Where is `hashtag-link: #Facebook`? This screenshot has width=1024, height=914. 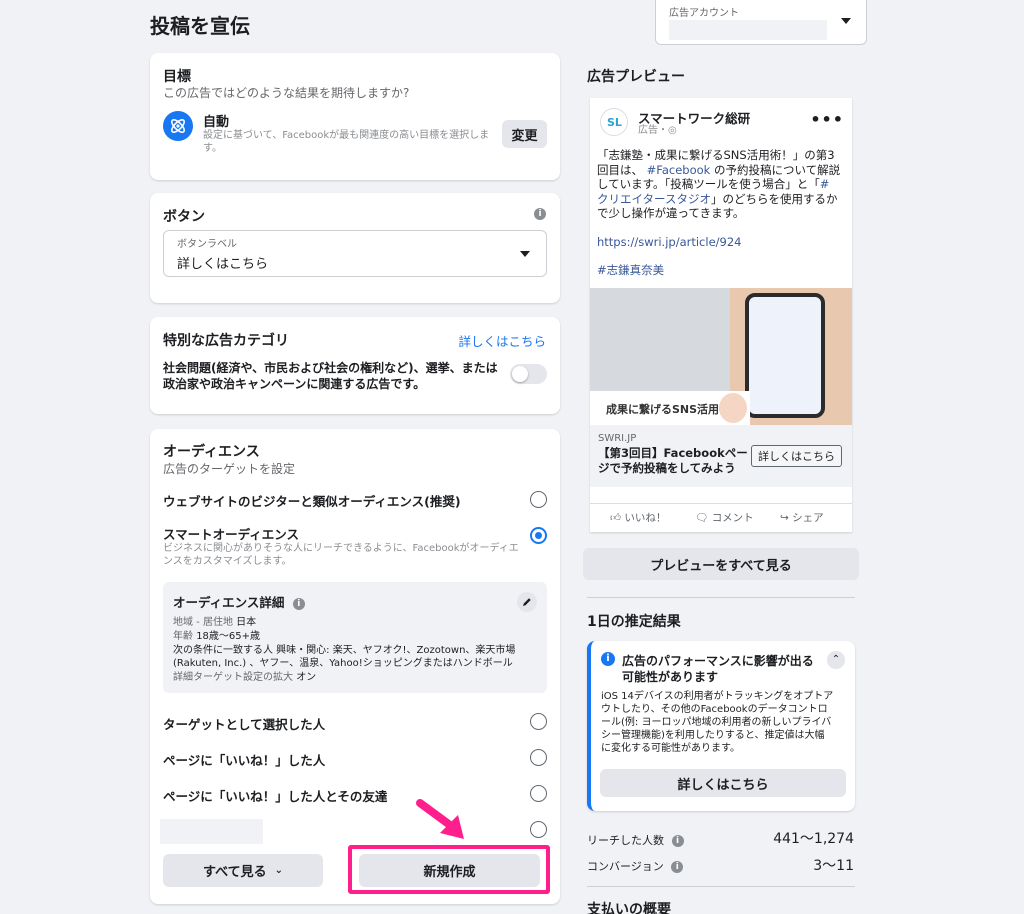
hashtag-link: #Facebook is located at coordinates (679, 170).